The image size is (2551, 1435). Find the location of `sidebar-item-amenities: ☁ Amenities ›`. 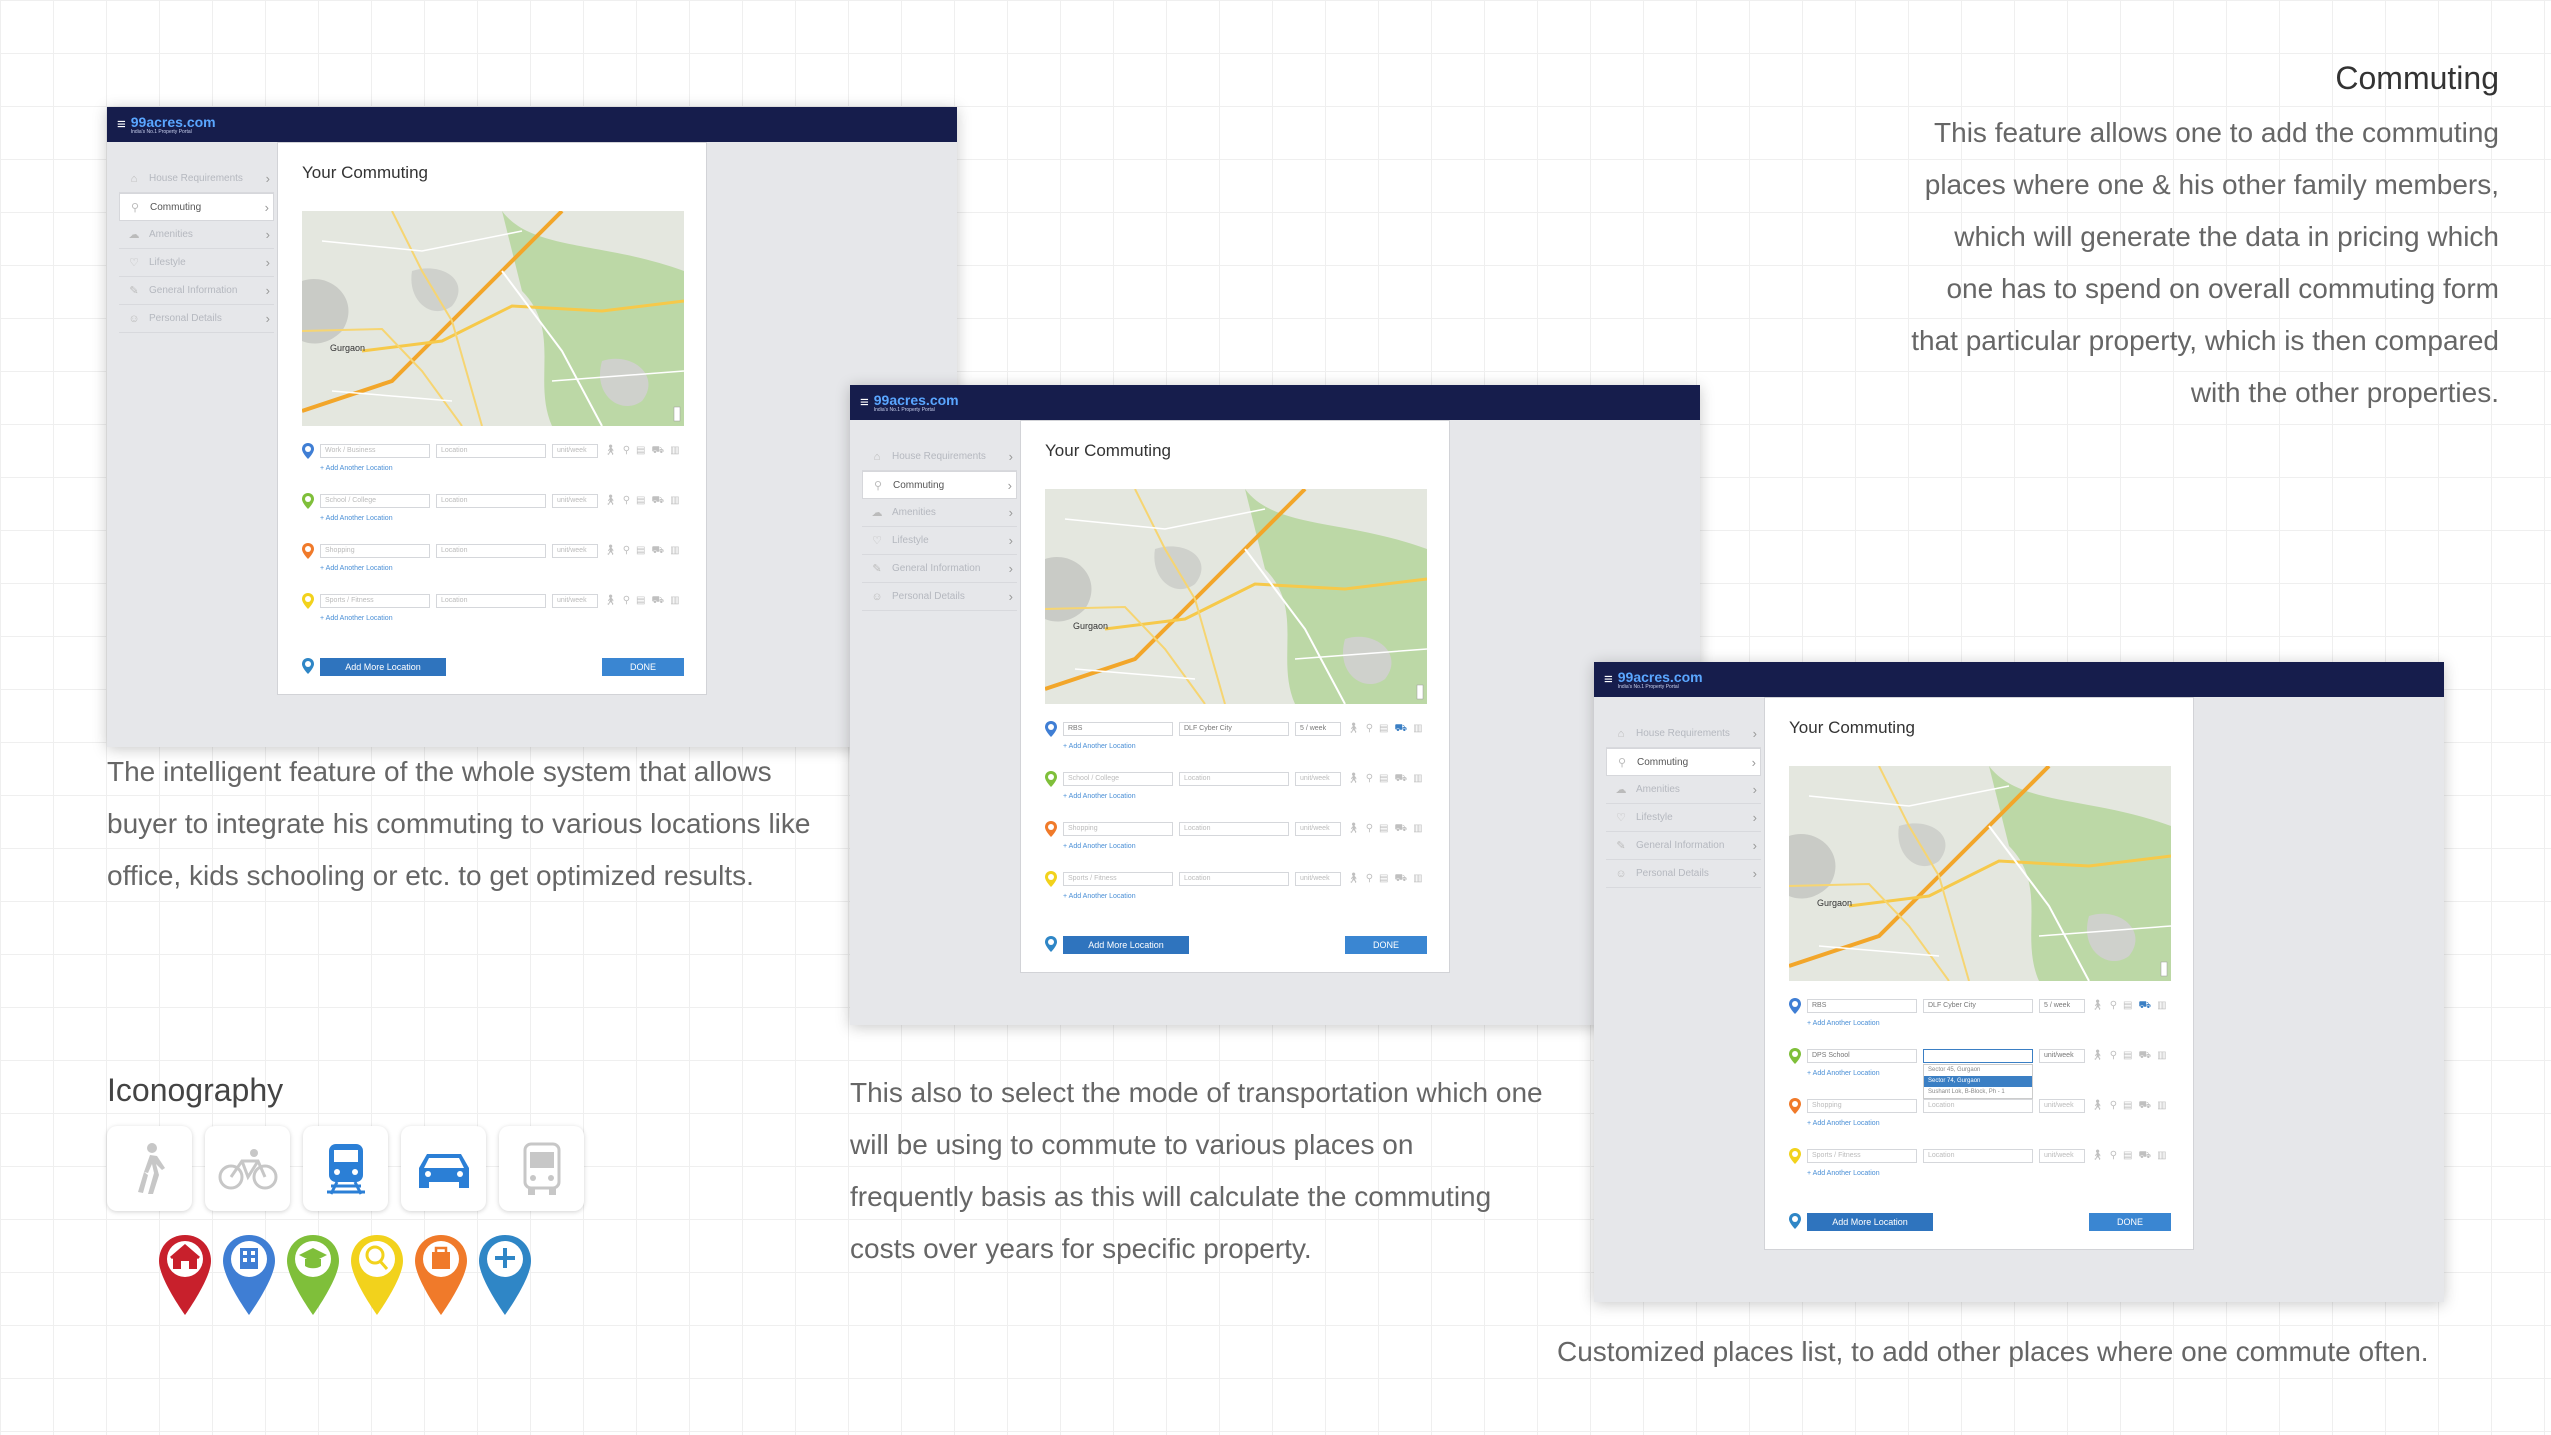

sidebar-item-amenities: ☁ Amenities › is located at coordinates (1683, 790).